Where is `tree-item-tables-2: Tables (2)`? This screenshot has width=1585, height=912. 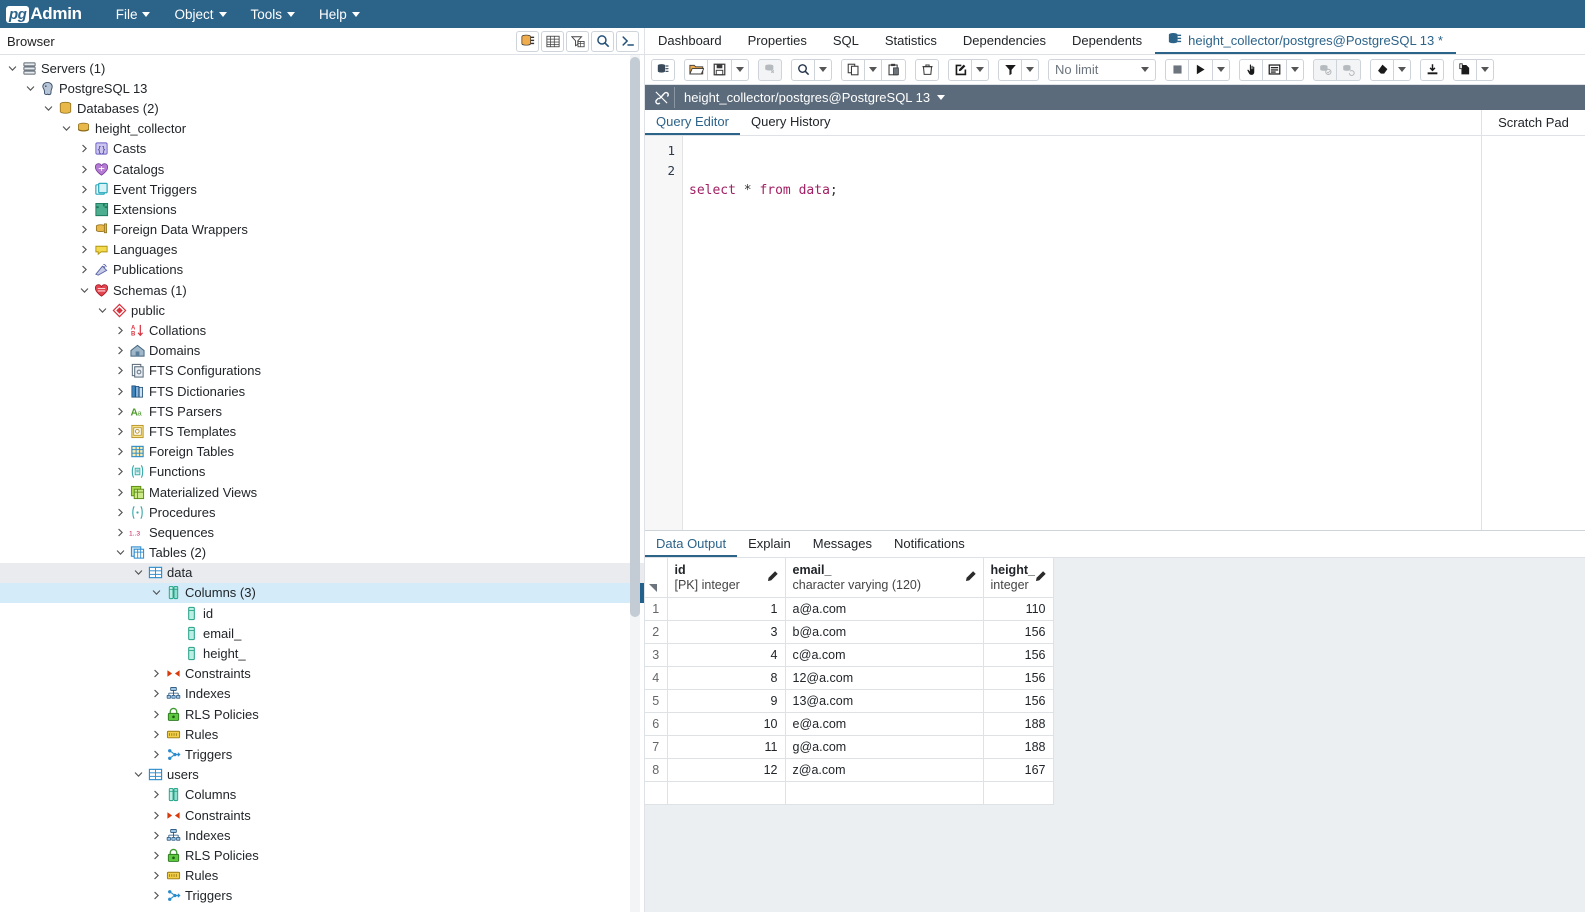 tree-item-tables-2: Tables (2) is located at coordinates (322, 553).